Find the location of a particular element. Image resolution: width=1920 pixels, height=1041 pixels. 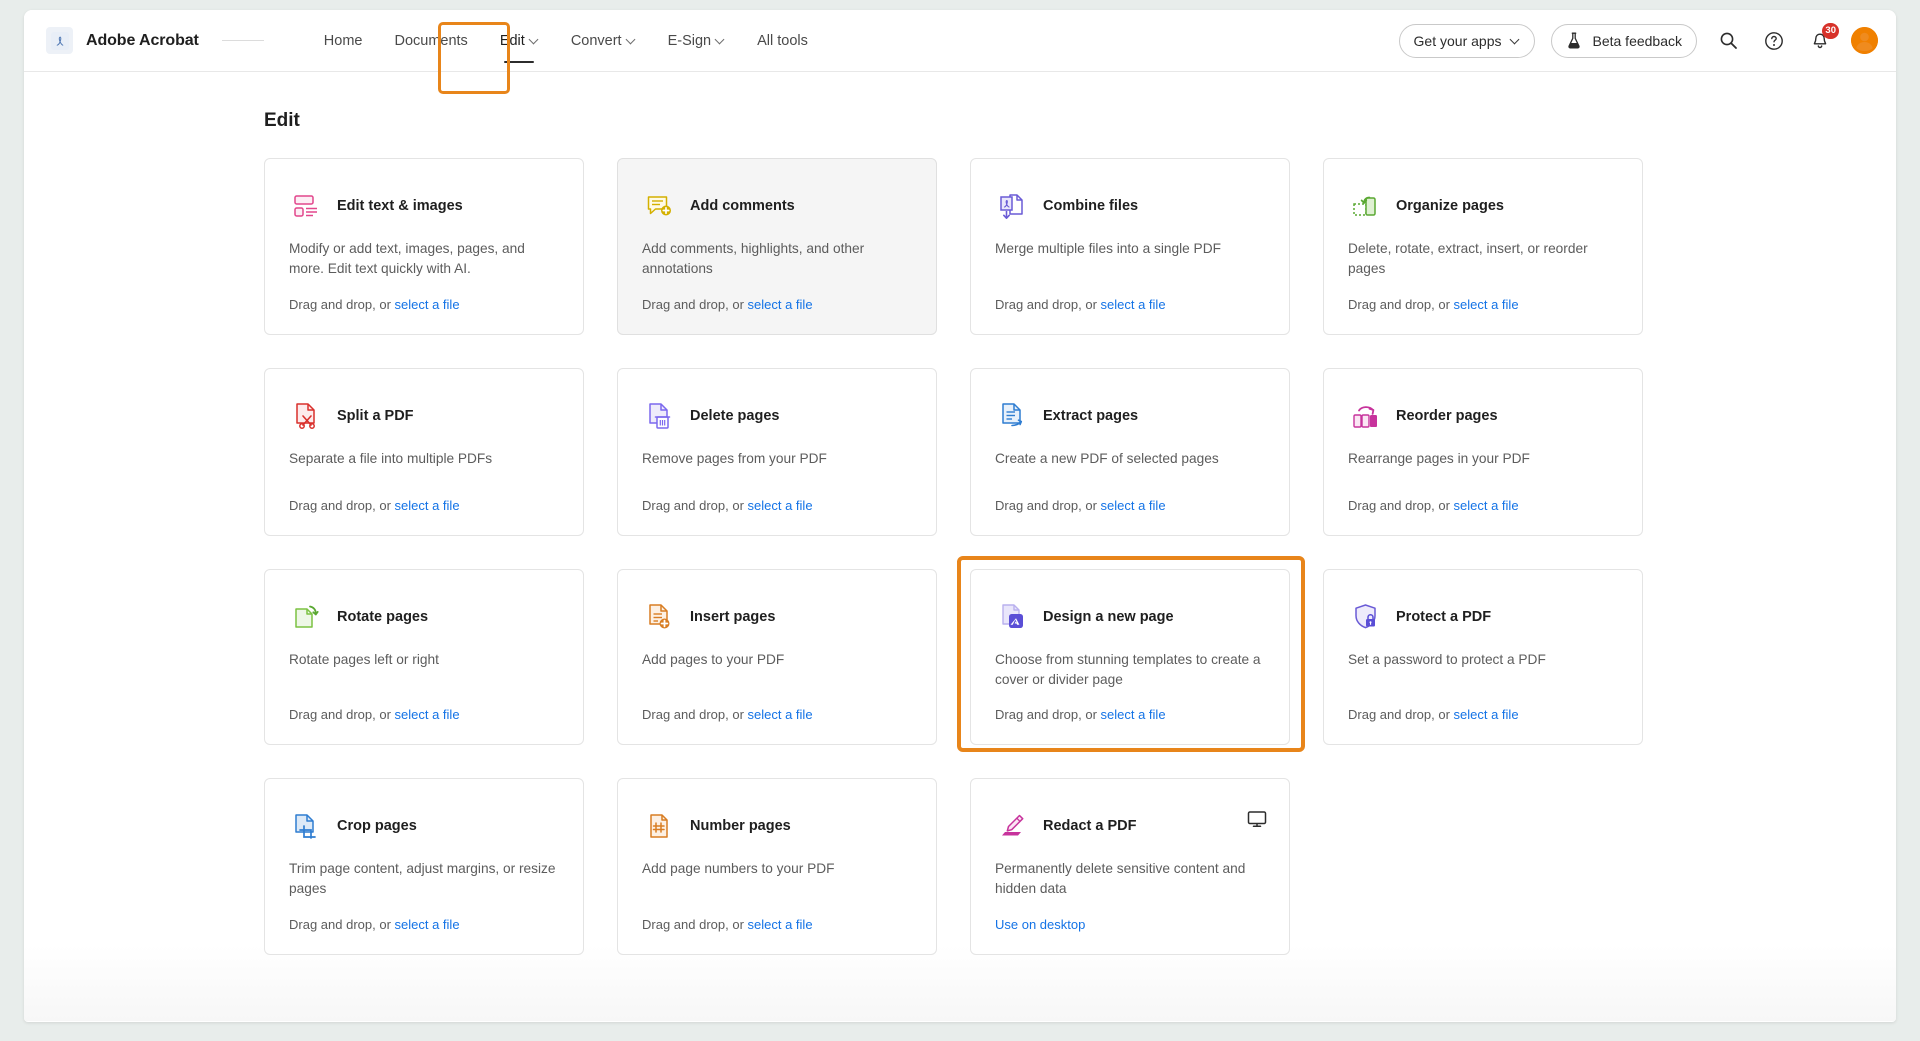

beta-feedback-label: Beta feedback is located at coordinates (1637, 40).